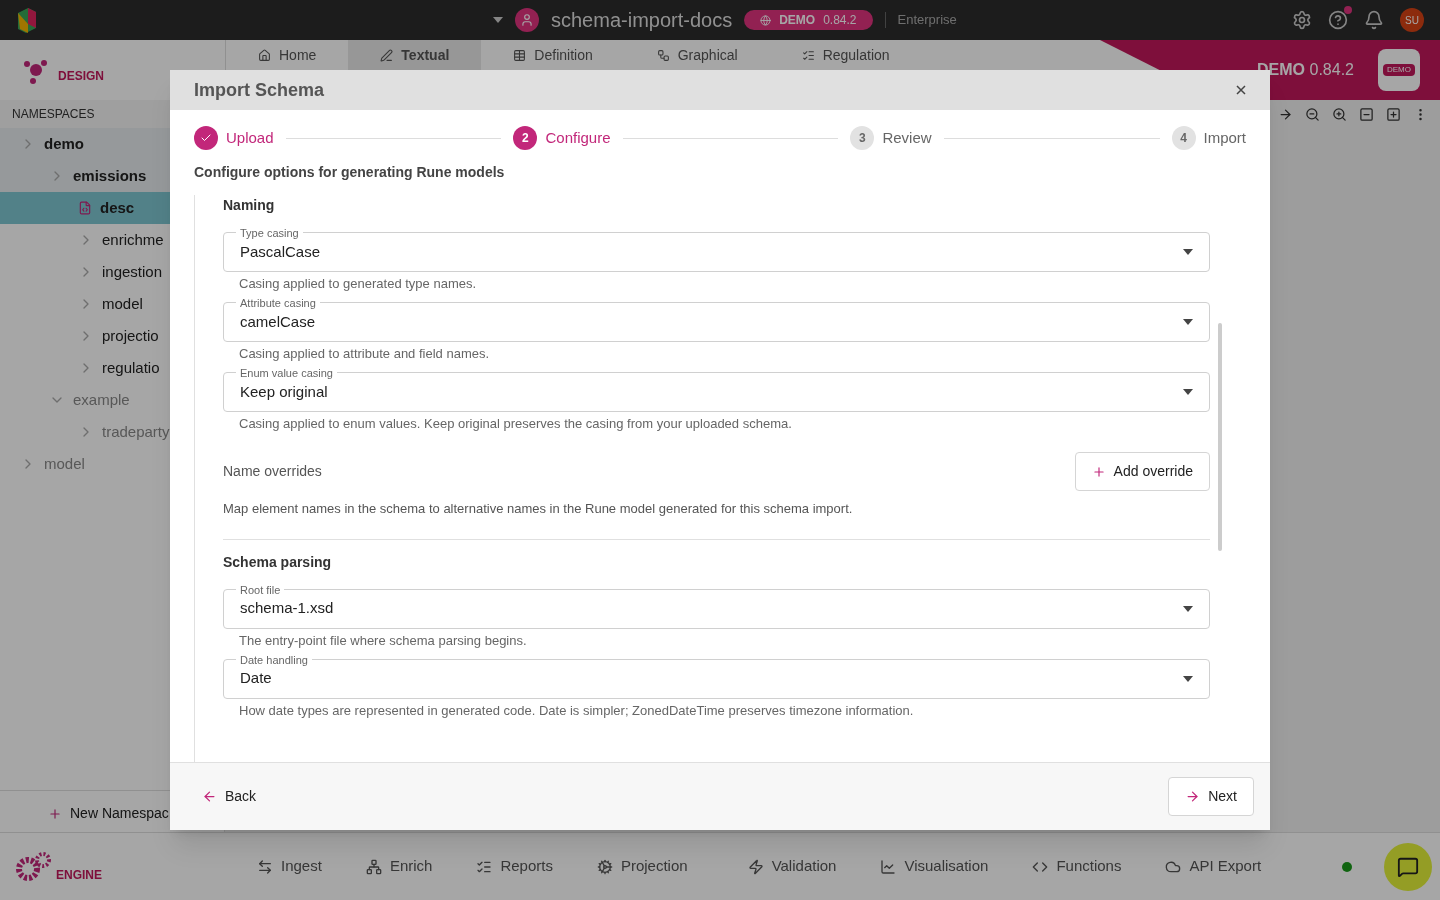  I want to click on add-override-button: Add override, so click(1142, 471).